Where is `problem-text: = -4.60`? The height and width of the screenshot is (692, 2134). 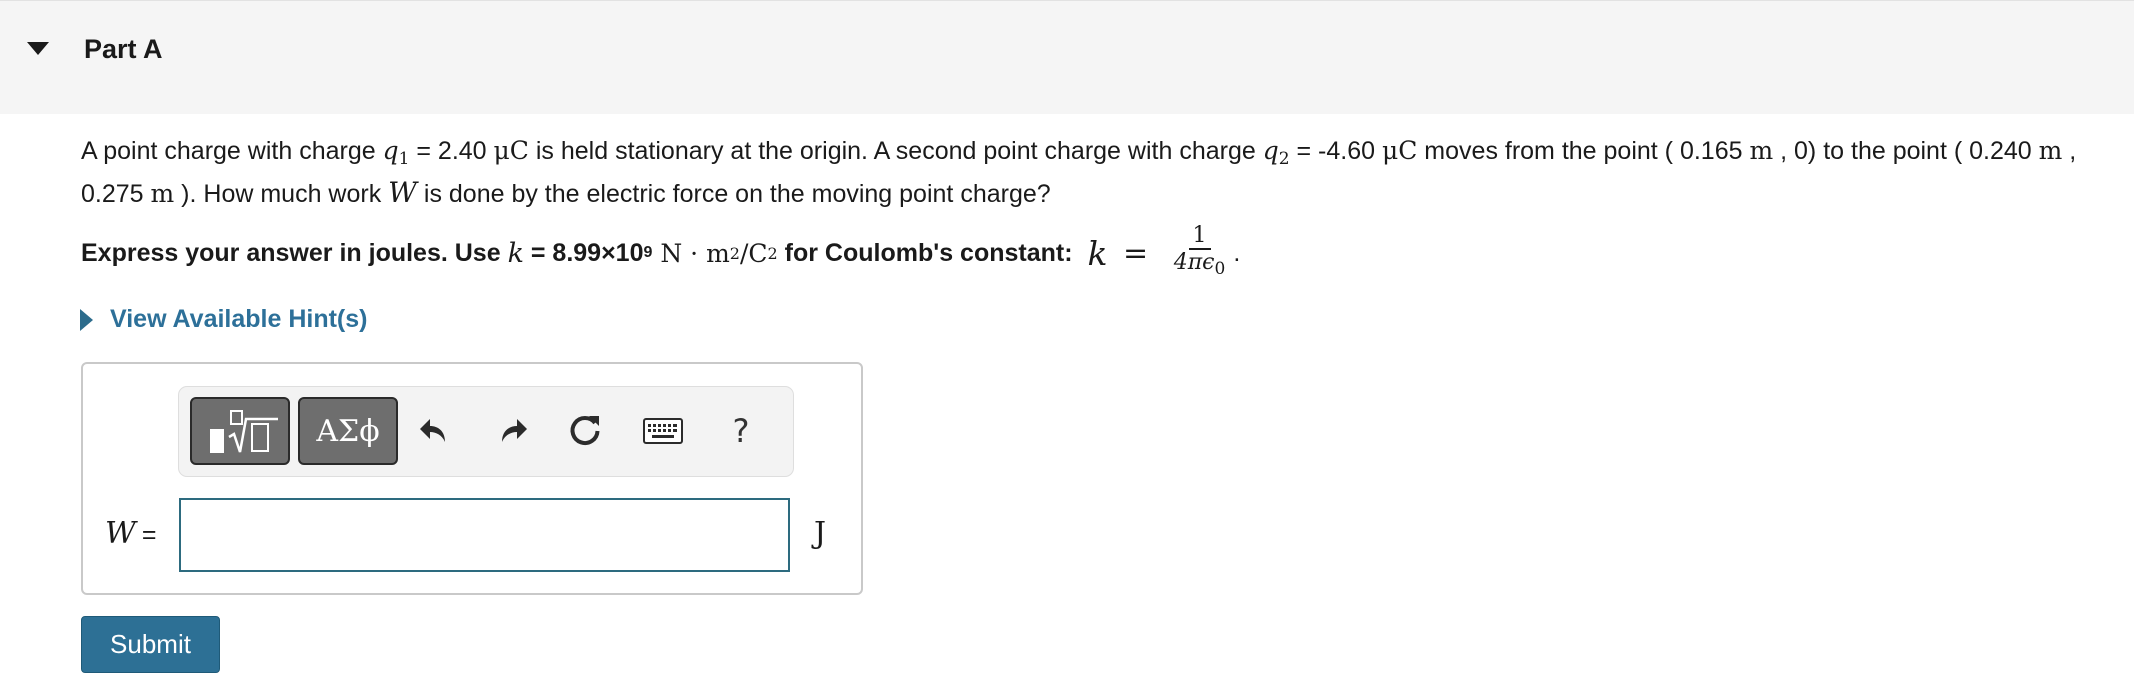
problem-text: = -4.60 is located at coordinates (1335, 151).